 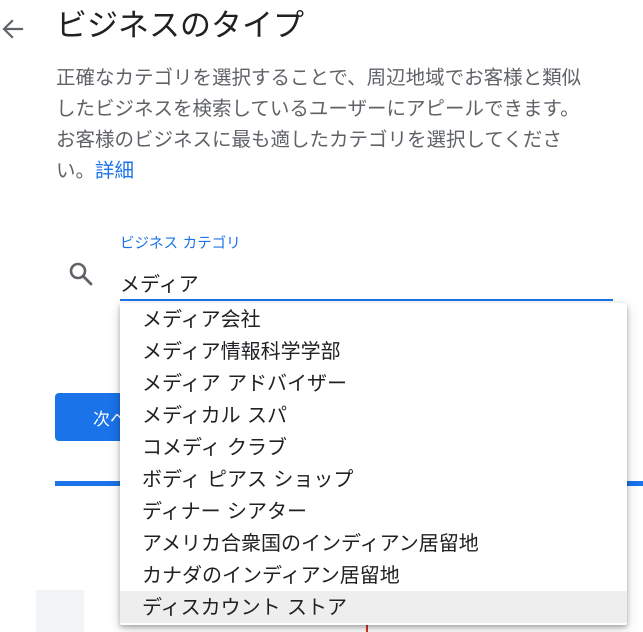 What do you see at coordinates (76, 170) in the screenshot?
I see `description-line-4-text: い。` at bounding box center [76, 170].